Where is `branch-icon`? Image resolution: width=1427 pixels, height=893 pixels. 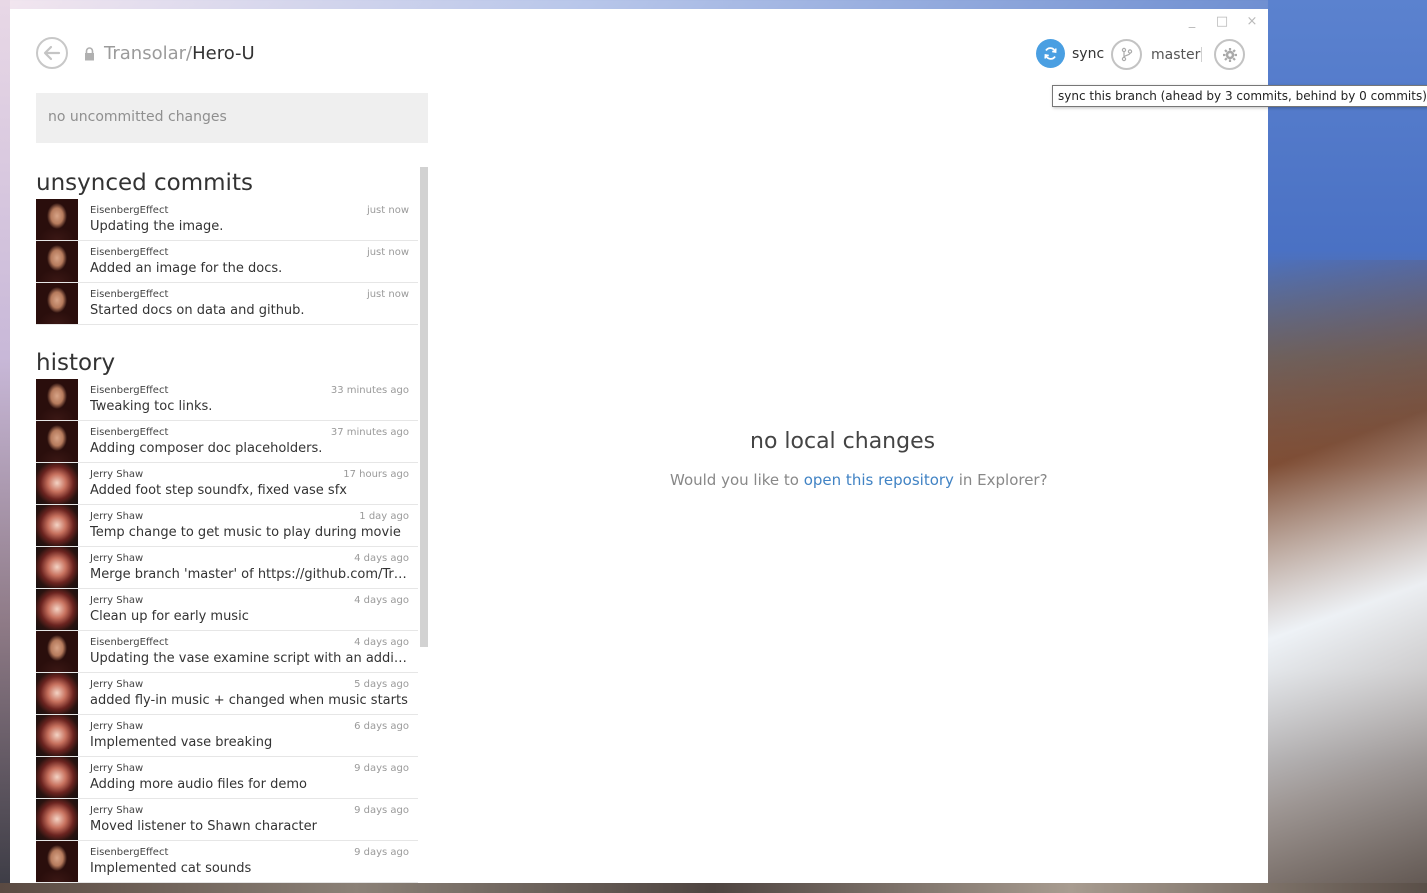
branch-icon is located at coordinates (1126, 54).